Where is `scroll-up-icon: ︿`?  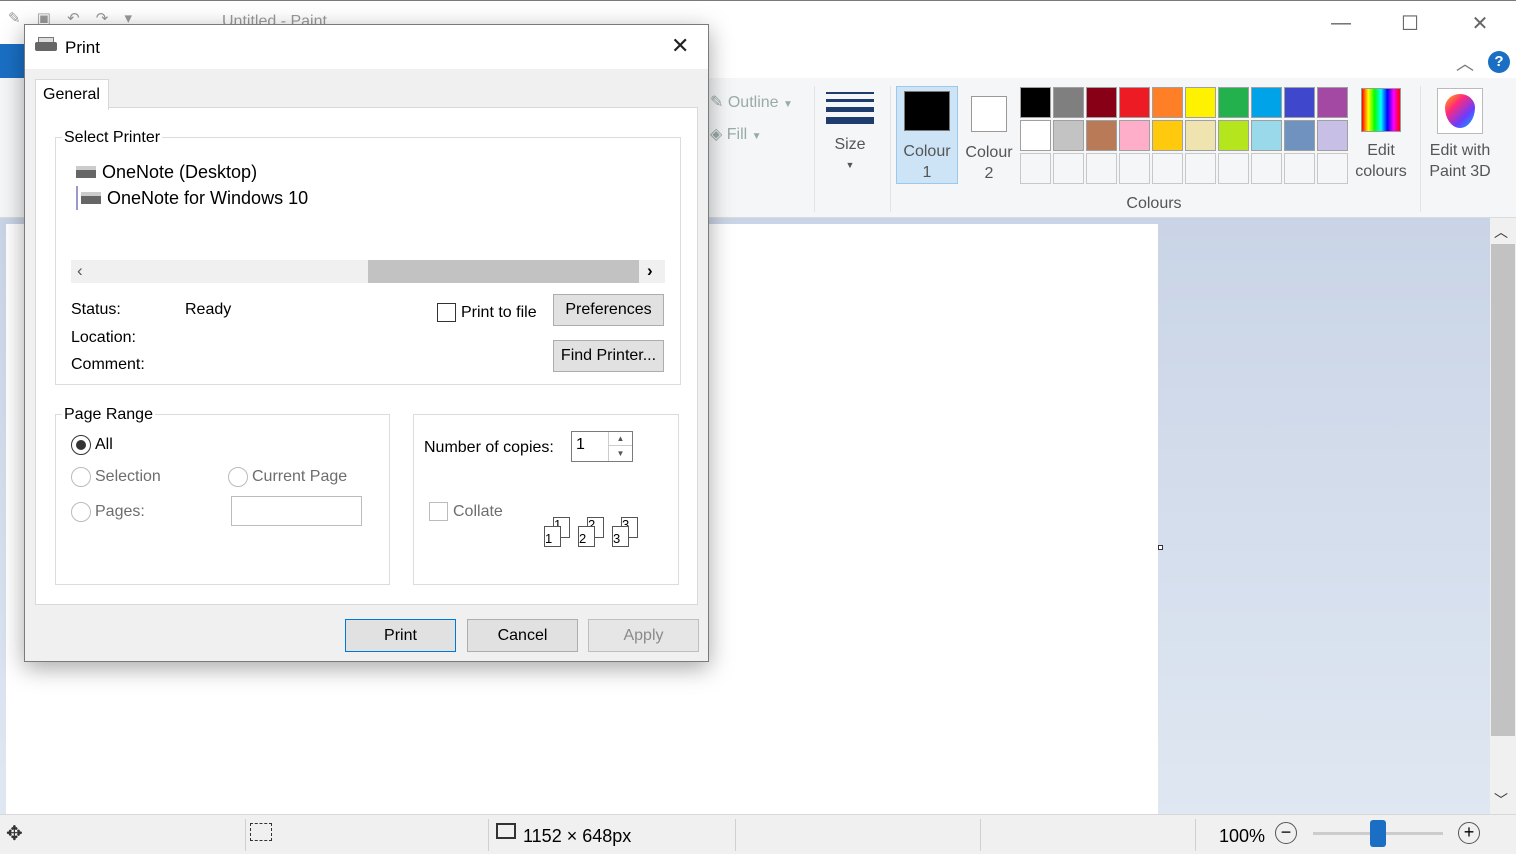 scroll-up-icon: ︿ is located at coordinates (1501, 232).